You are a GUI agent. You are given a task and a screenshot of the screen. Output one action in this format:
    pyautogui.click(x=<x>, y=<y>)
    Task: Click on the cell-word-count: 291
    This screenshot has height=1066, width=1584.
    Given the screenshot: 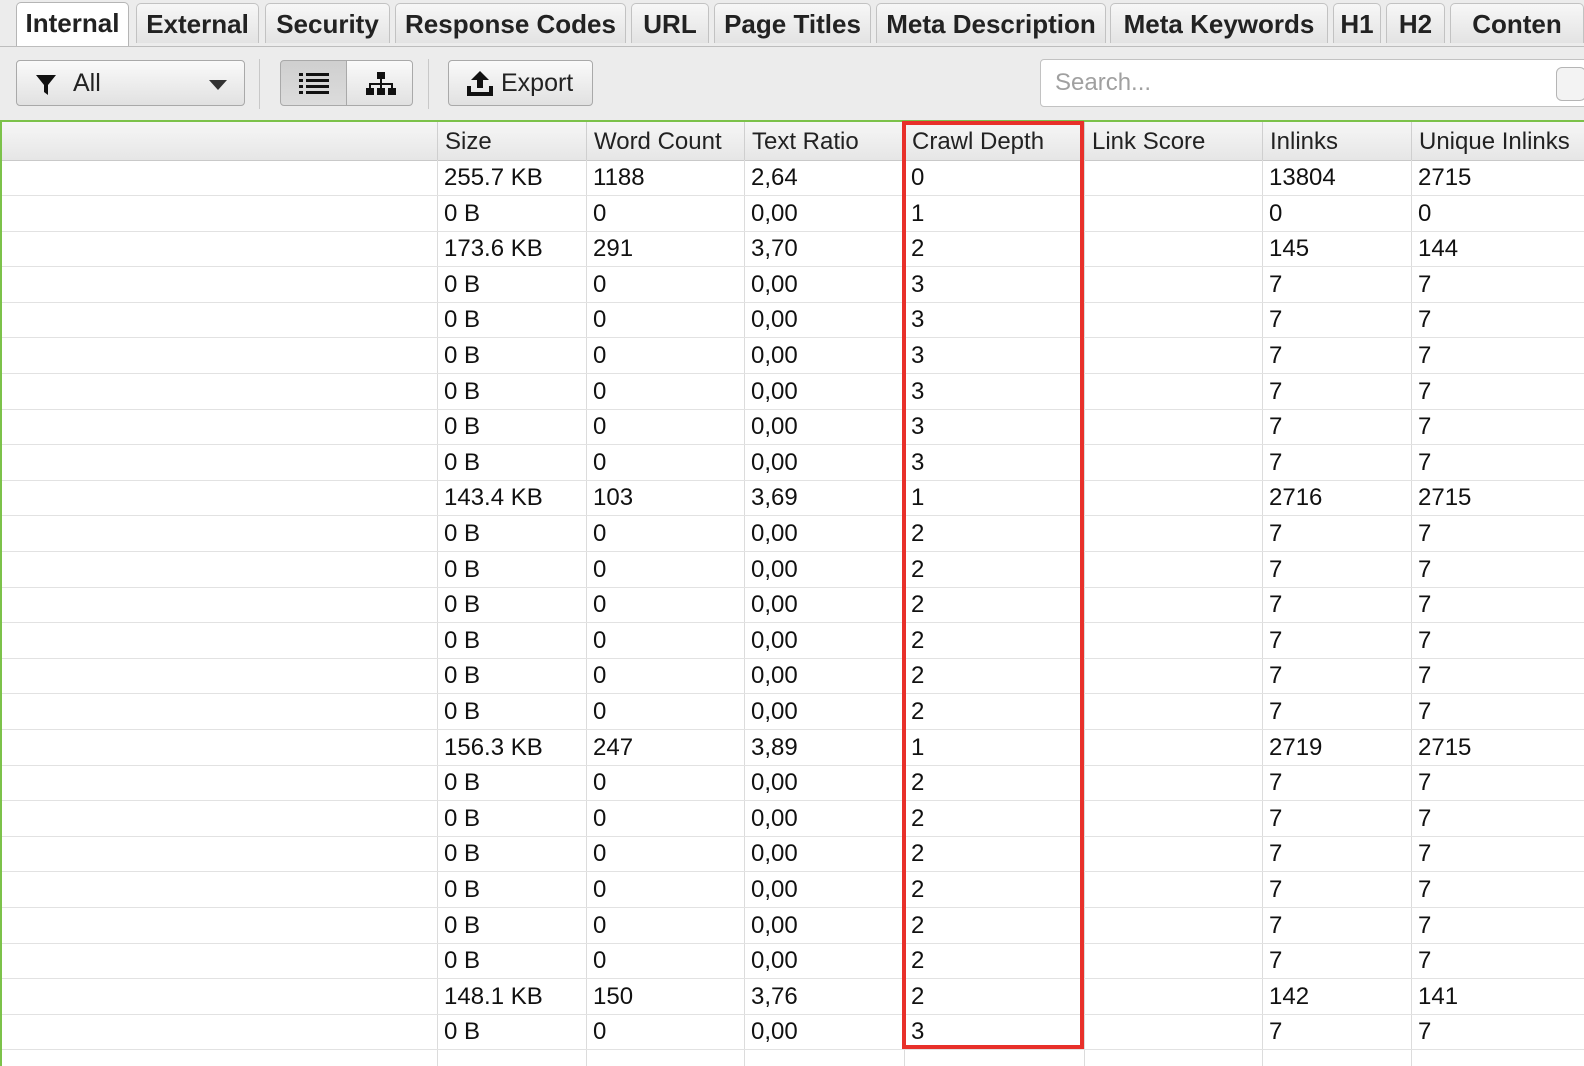 What is the action you would take?
    pyautogui.click(x=613, y=249)
    